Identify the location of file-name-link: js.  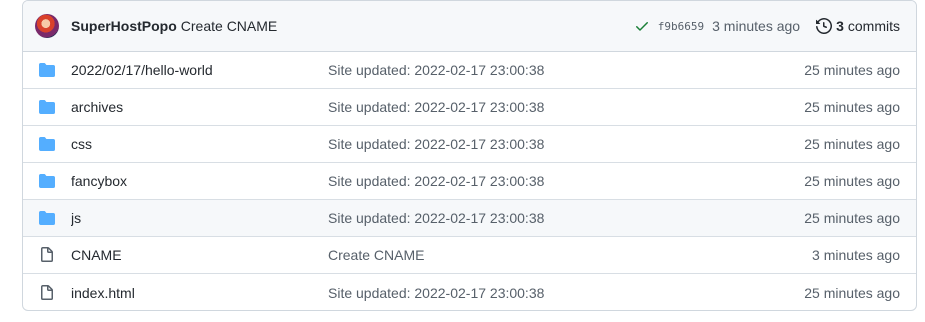
(199, 218).